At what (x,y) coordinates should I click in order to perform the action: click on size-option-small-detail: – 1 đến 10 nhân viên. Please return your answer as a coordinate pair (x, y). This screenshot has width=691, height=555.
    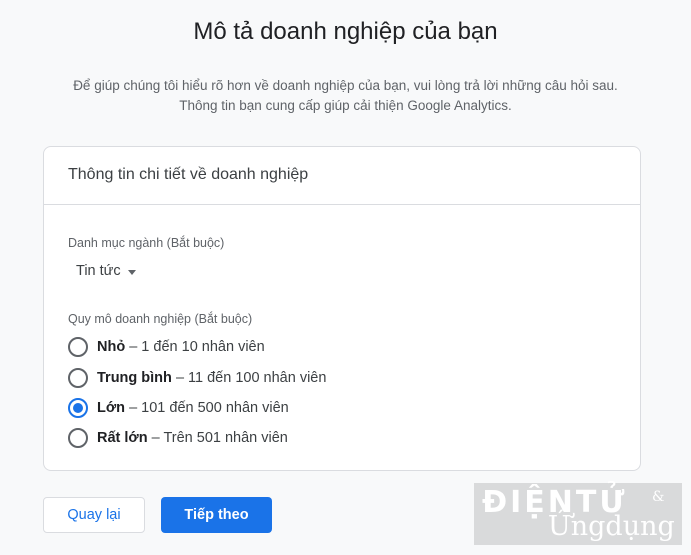
    Looking at the image, I should click on (197, 347).